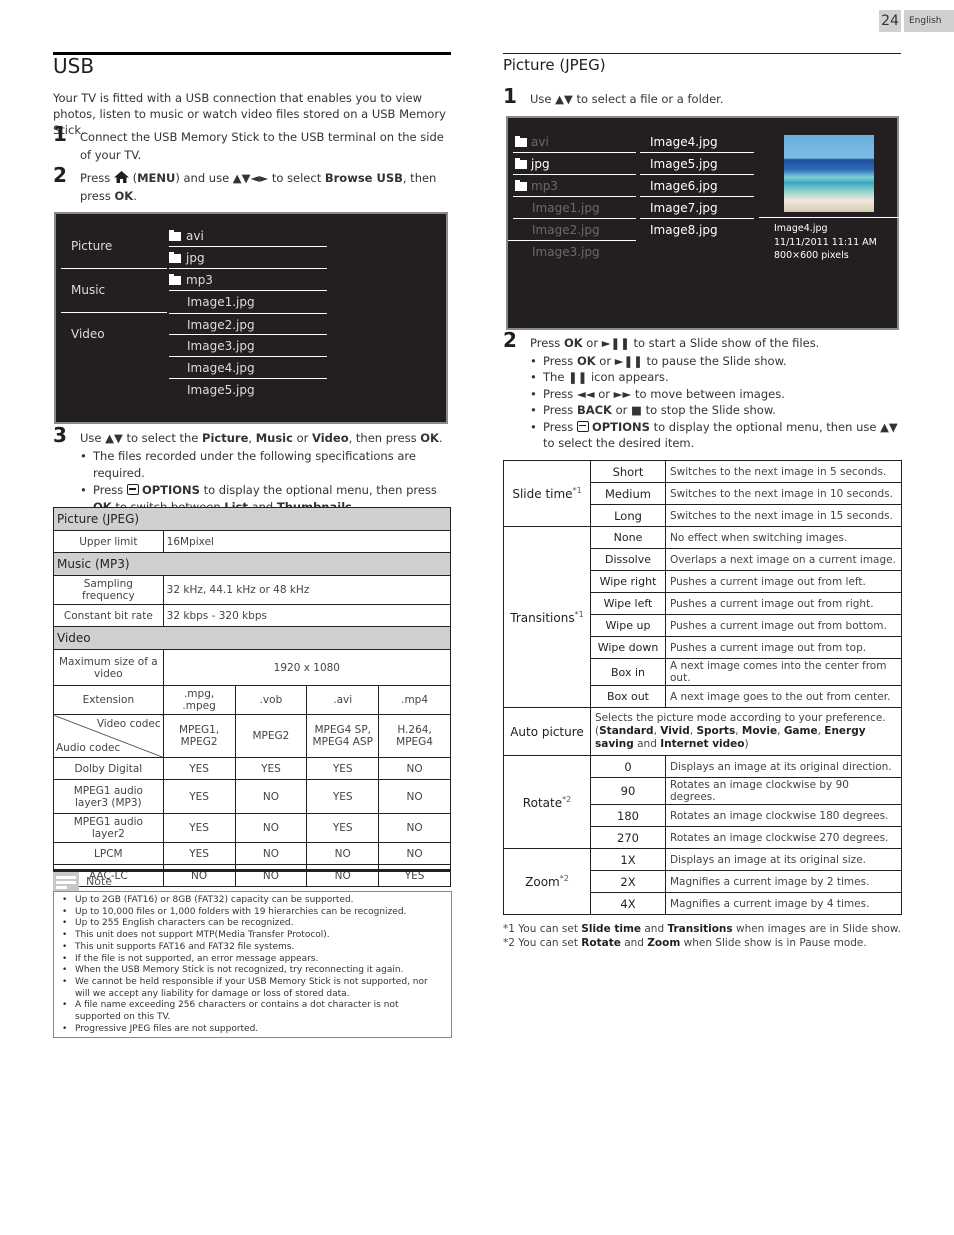 The image size is (954, 1235). Describe the element at coordinates (108, 667) in the screenshot. I see `spec-label: Maximum size of a video` at that location.